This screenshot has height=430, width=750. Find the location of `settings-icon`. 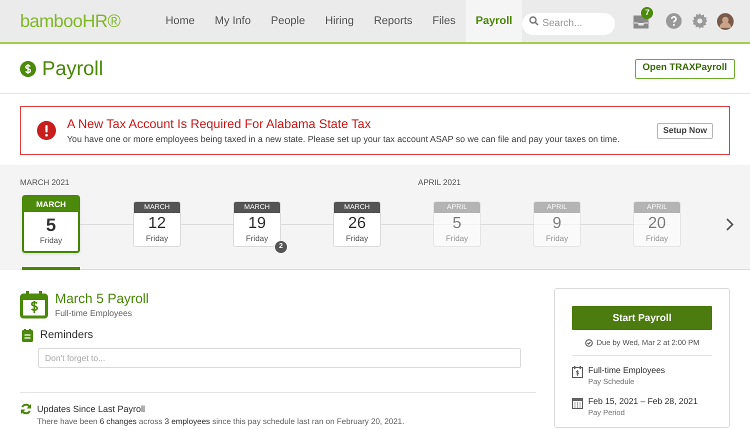

settings-icon is located at coordinates (700, 21).